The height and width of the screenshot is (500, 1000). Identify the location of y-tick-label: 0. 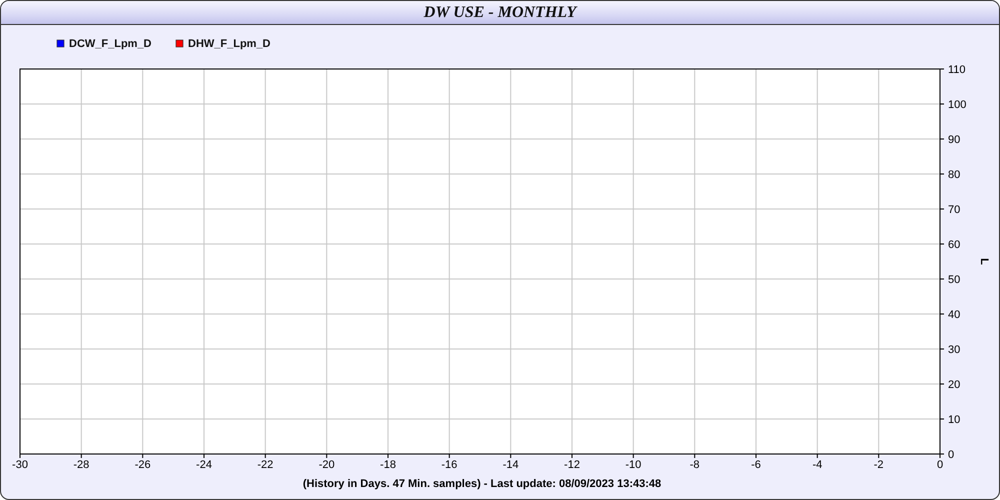
(951, 455).